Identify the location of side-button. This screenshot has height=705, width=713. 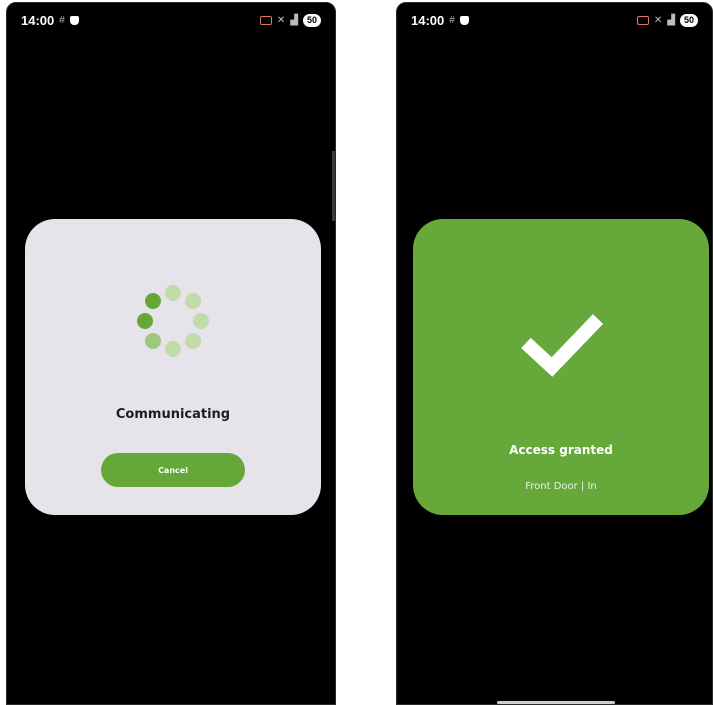
(333, 186).